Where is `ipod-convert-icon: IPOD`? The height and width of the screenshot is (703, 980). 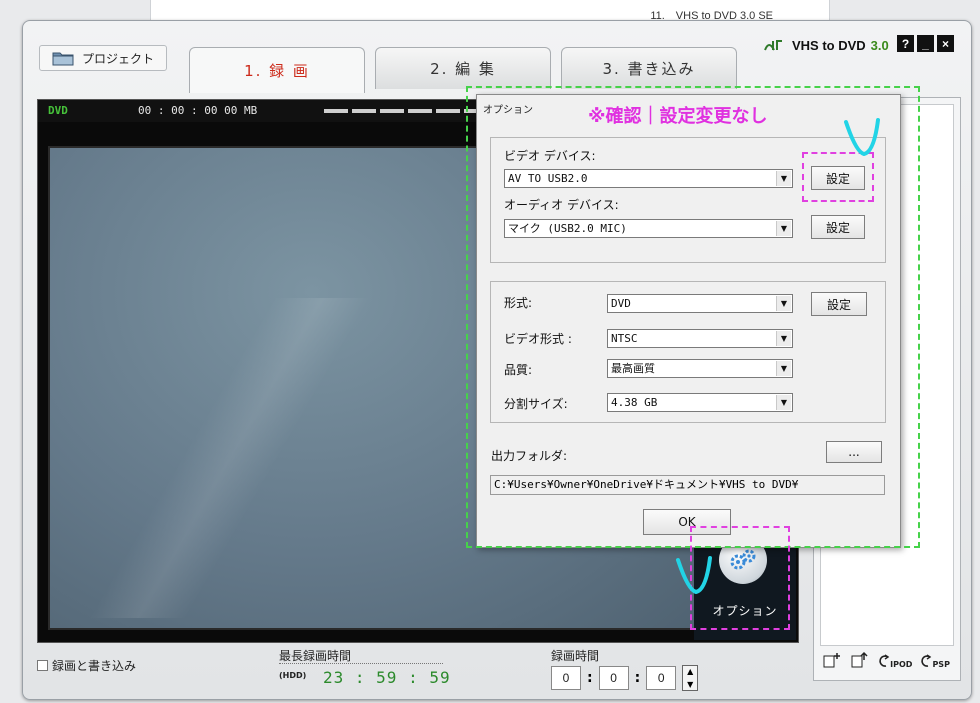
ipod-convert-icon: IPOD is located at coordinates (895, 661).